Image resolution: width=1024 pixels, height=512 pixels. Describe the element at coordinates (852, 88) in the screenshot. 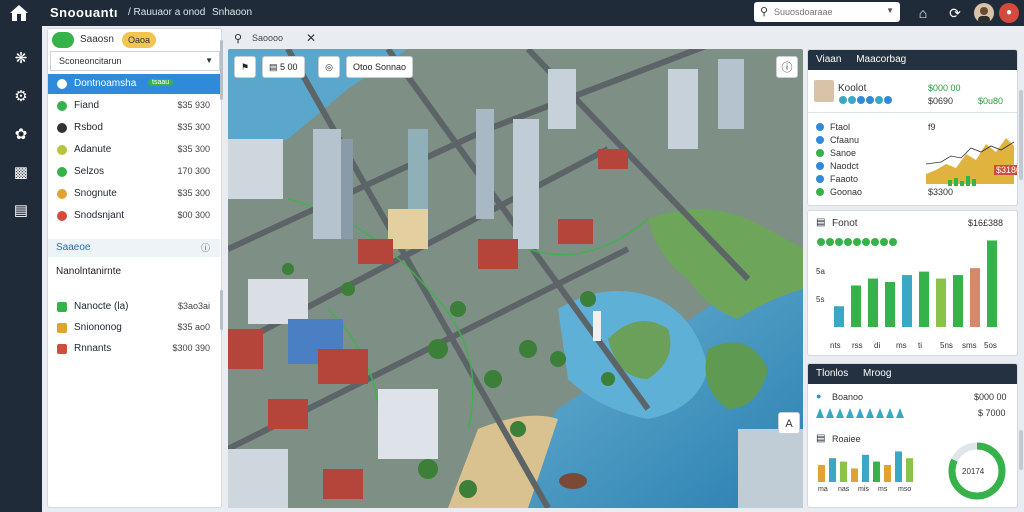

I see `player-name: Koolot` at that location.